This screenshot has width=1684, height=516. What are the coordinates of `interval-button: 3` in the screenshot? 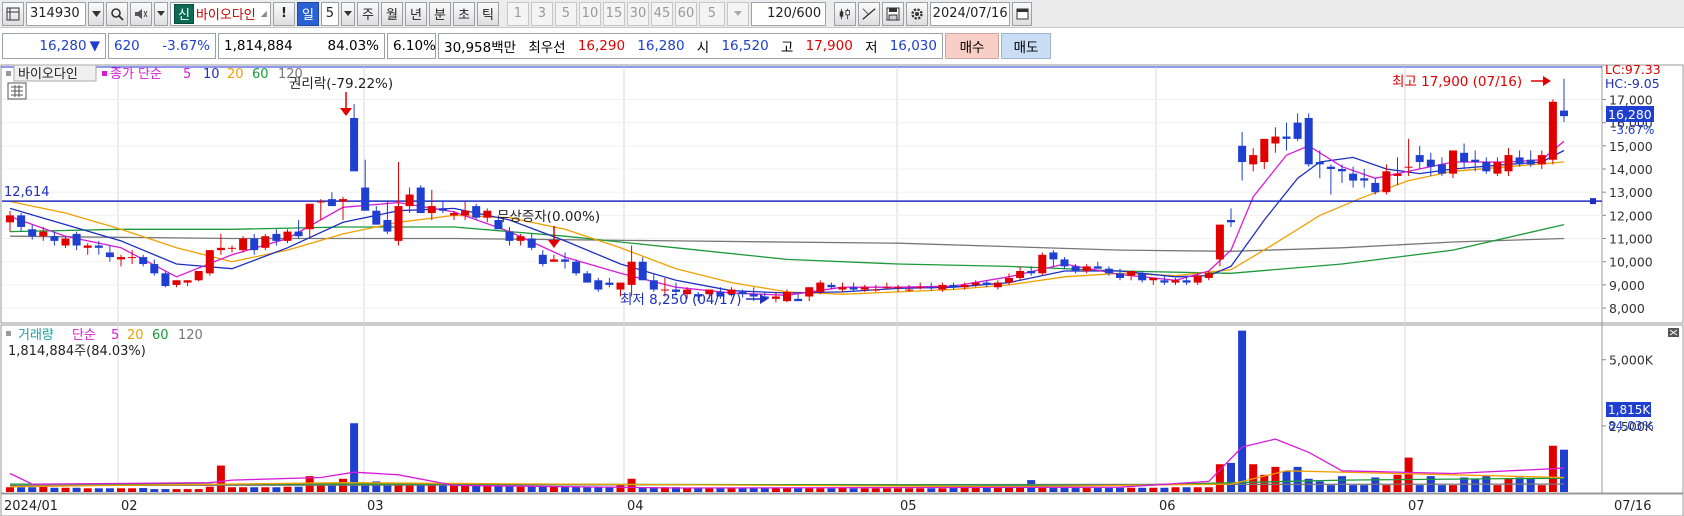 It's located at (541, 13).